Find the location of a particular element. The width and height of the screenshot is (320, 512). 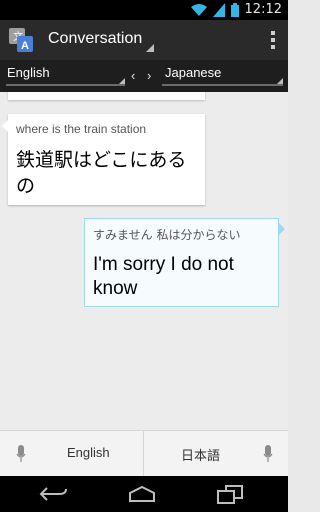

wifi-icon is located at coordinates (198, 9).